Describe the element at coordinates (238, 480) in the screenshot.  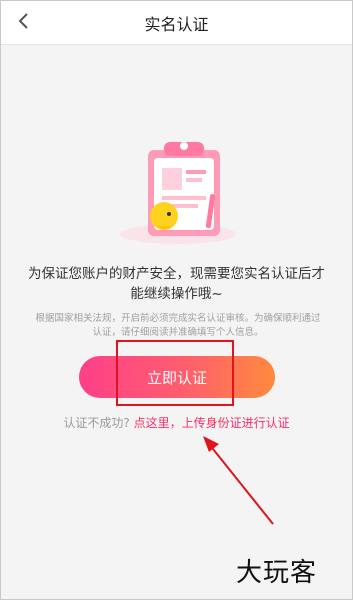
I see `annotation-arrow` at that location.